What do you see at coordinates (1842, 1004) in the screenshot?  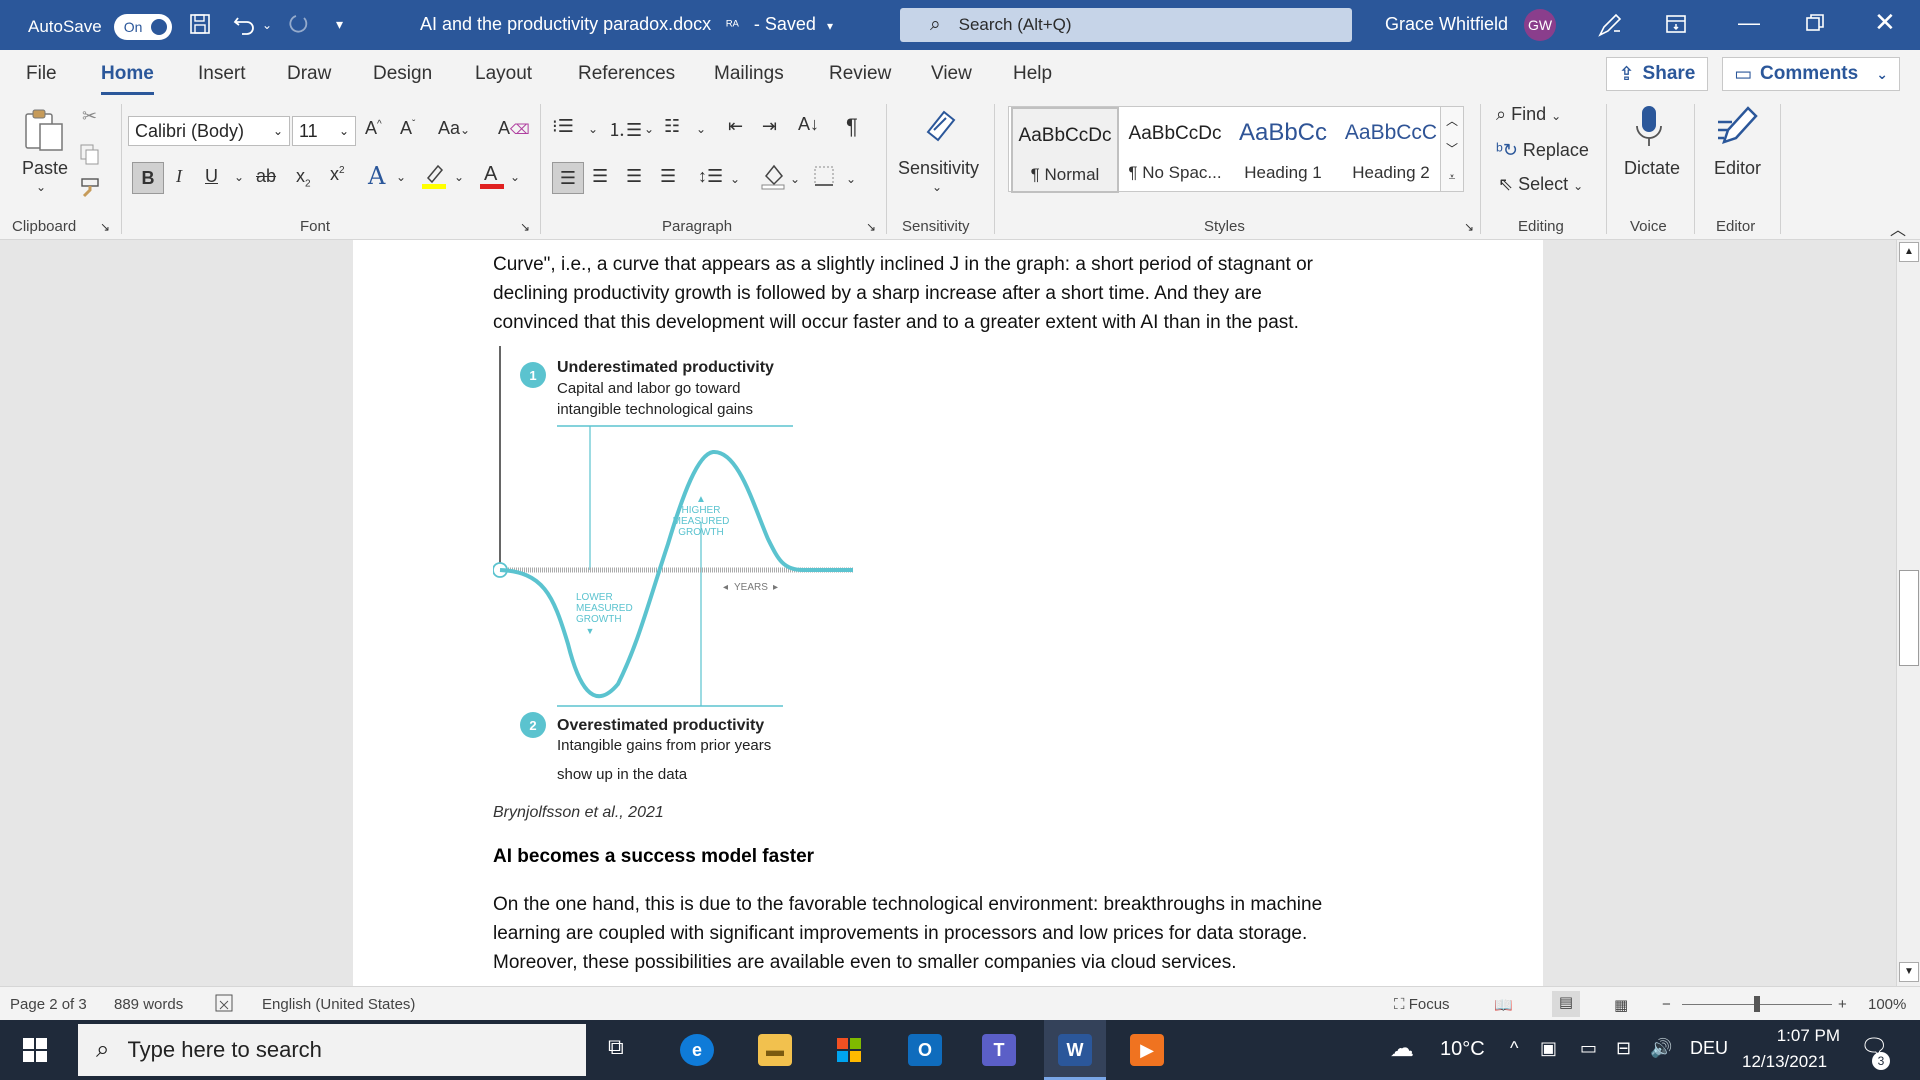 I see `zoom-in-icon: +` at bounding box center [1842, 1004].